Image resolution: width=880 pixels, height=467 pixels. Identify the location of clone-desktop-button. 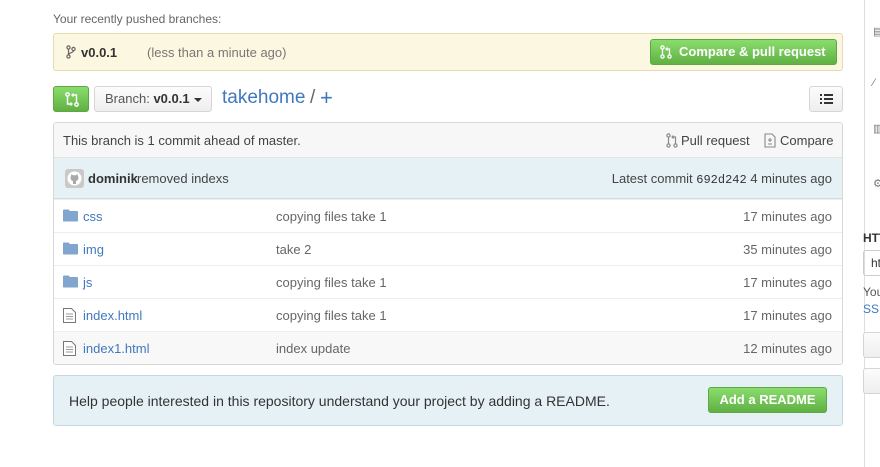
(871, 345).